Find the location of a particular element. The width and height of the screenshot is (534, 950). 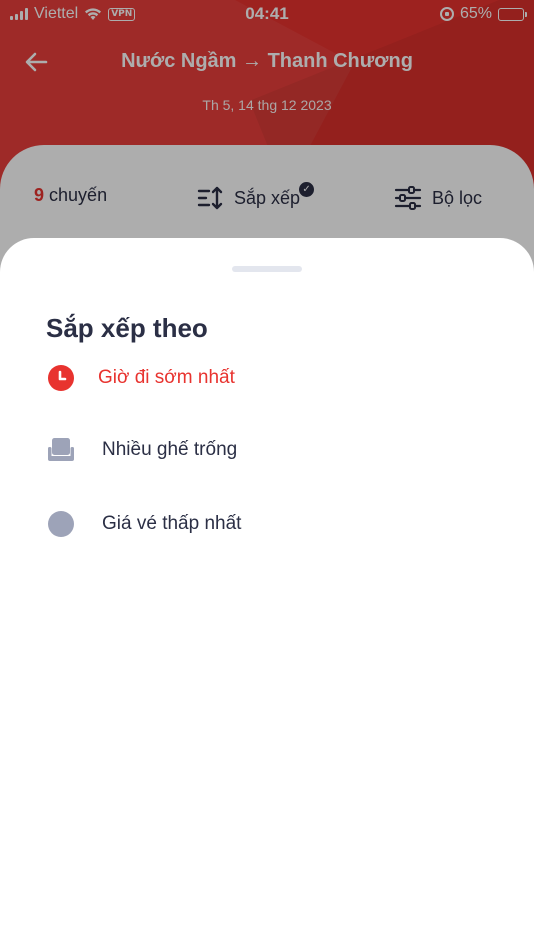

sheet-drag-handle is located at coordinates (267, 269).